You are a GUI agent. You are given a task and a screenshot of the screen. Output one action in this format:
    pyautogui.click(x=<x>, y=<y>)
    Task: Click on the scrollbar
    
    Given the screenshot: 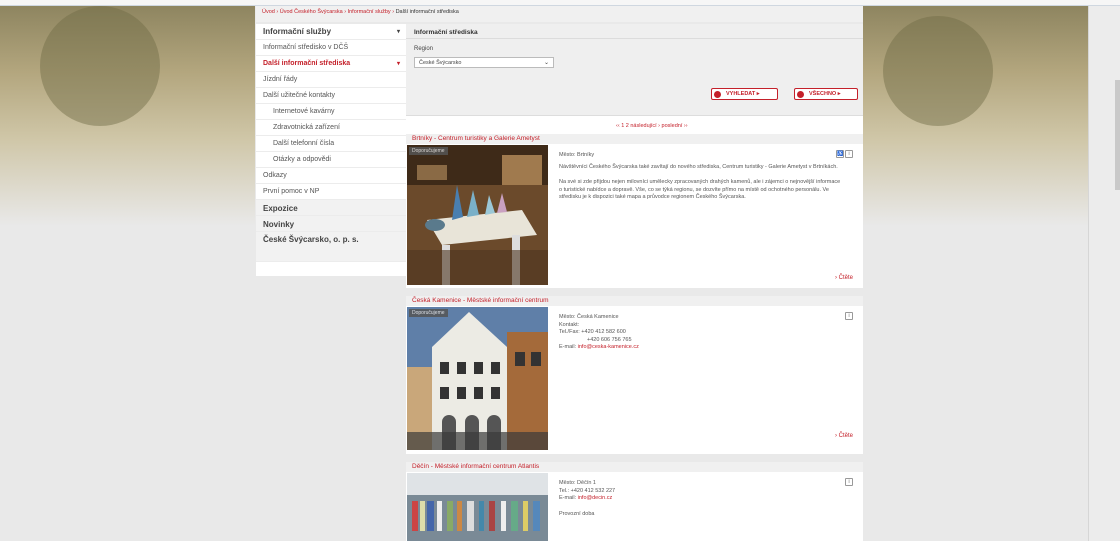 What is the action you would take?
    pyautogui.click(x=1104, y=273)
    